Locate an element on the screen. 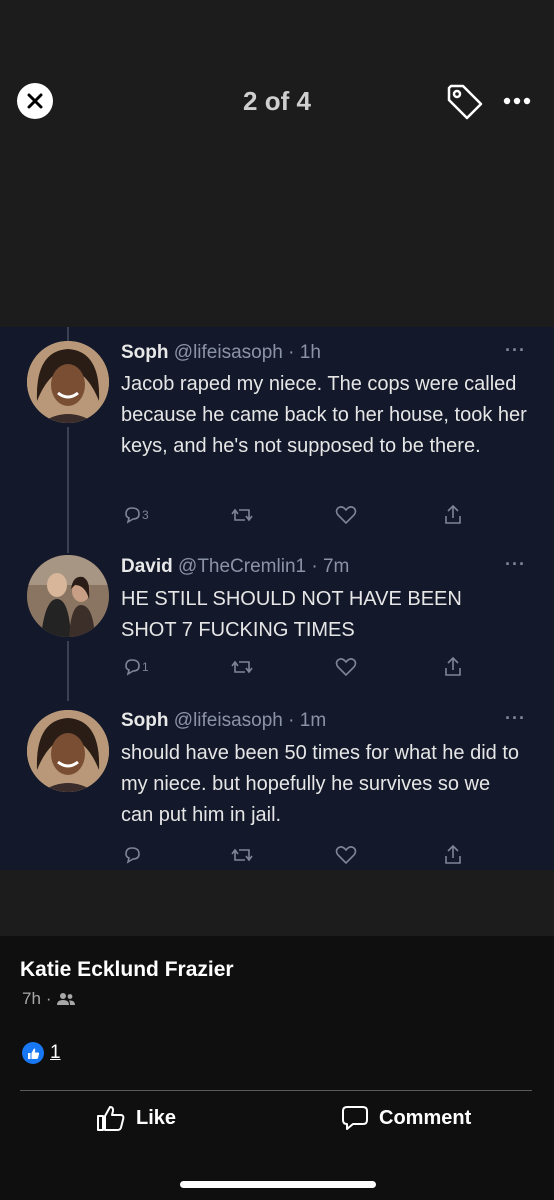 The image size is (554, 1200). friends-icon is located at coordinates (65, 999).